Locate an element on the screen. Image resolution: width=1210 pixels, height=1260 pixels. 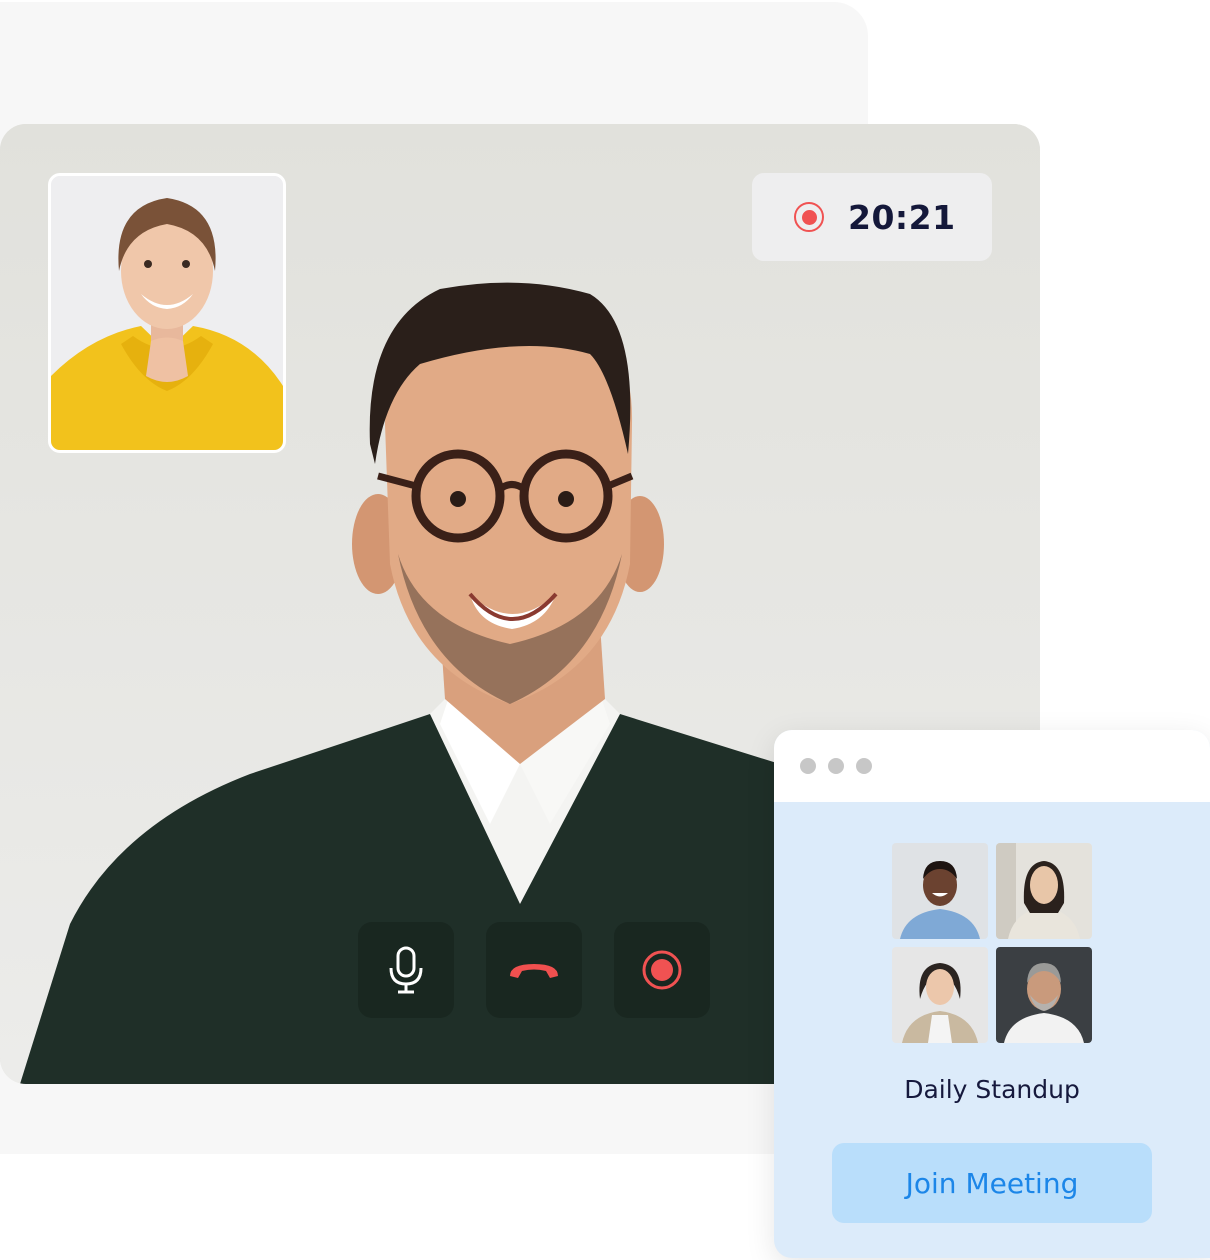
hang-up-button is located at coordinates (534, 970).